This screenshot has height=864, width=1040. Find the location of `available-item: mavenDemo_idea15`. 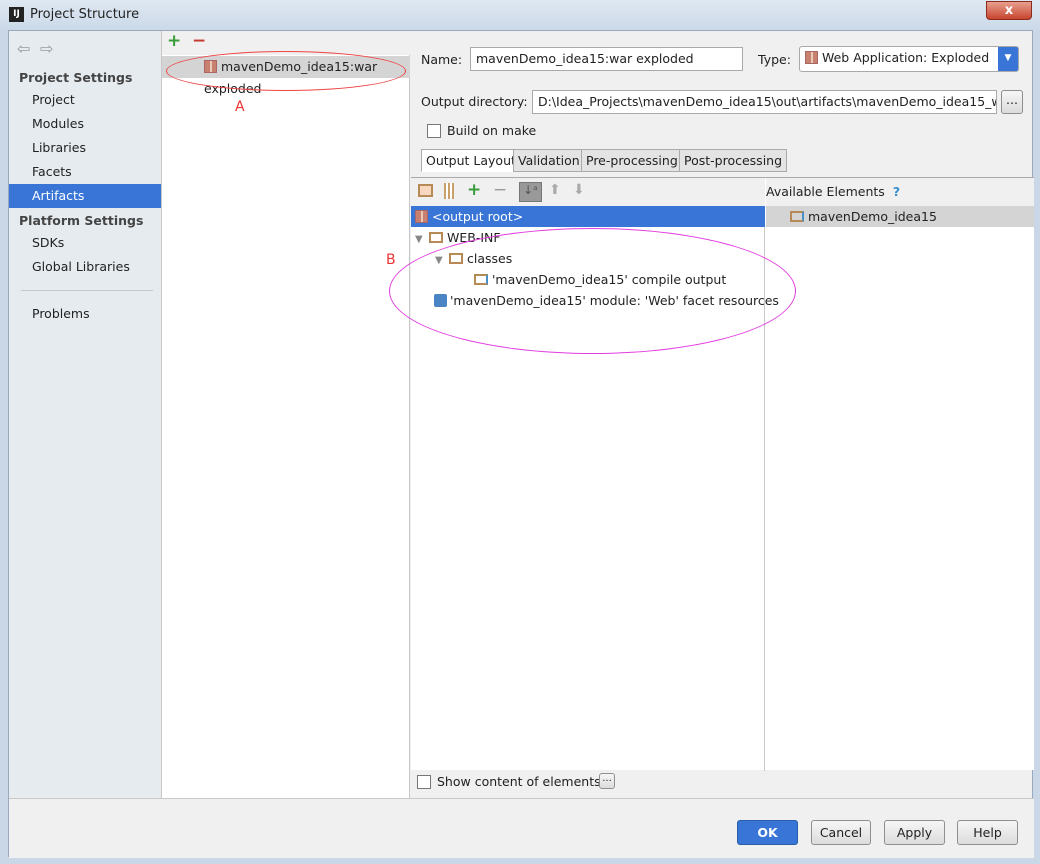

available-item: mavenDemo_idea15 is located at coordinates (900, 216).